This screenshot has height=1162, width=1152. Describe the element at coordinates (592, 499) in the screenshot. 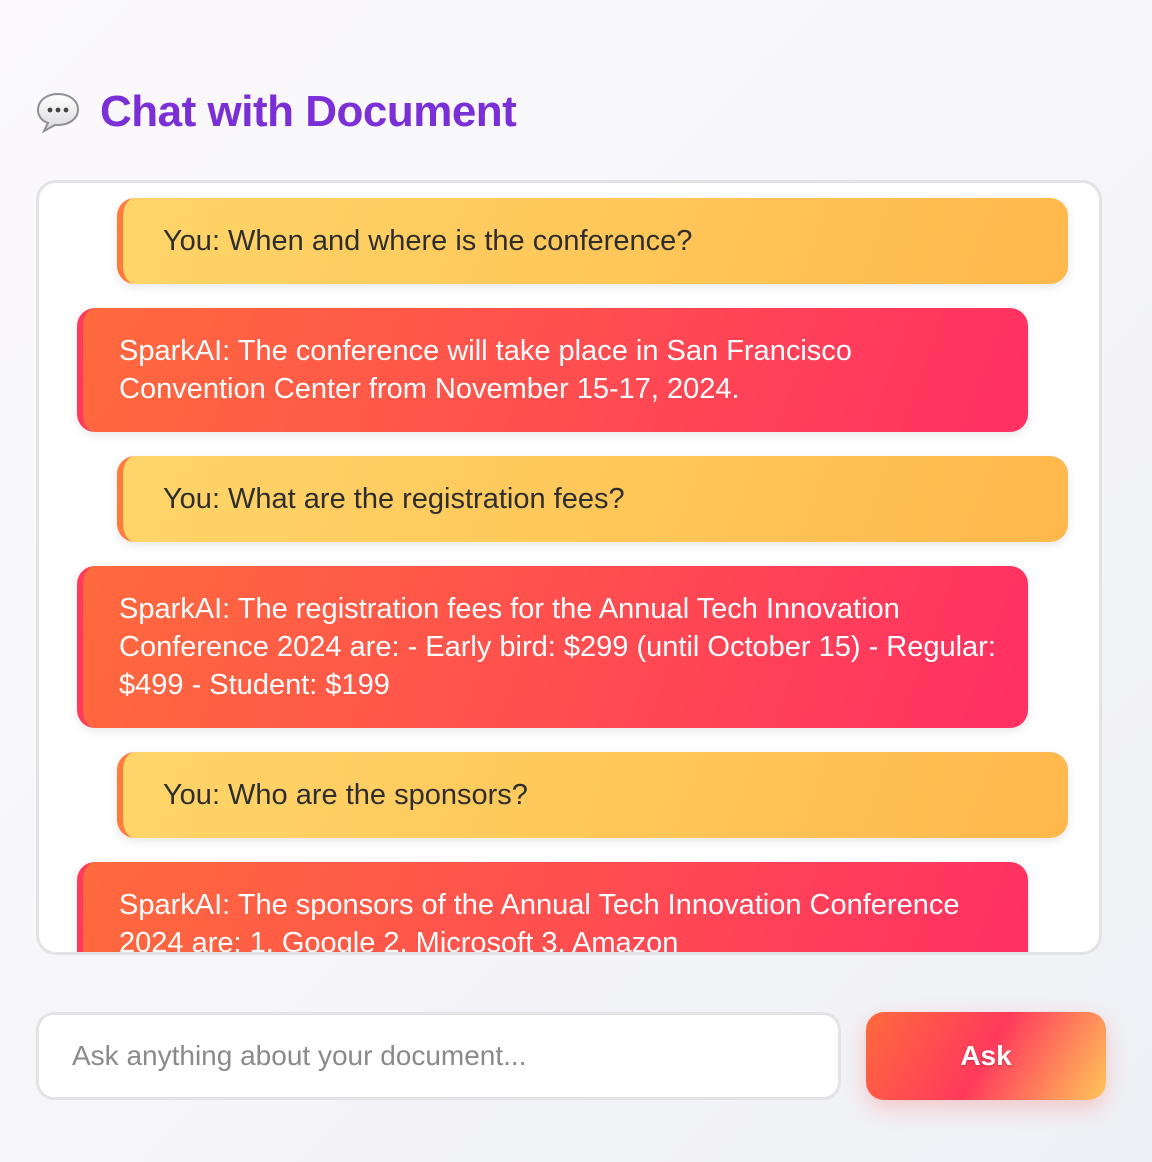

I see `user-message: You: What are the registration fees?` at that location.